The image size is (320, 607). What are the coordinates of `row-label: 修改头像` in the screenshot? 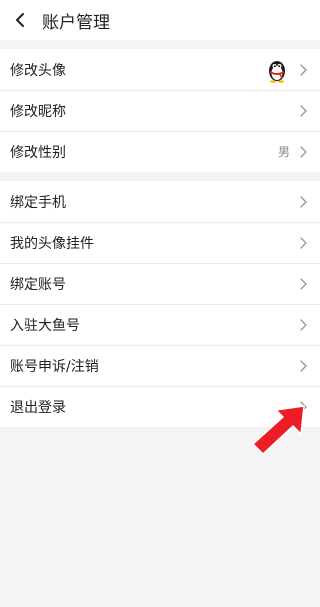 It's located at (38, 70).